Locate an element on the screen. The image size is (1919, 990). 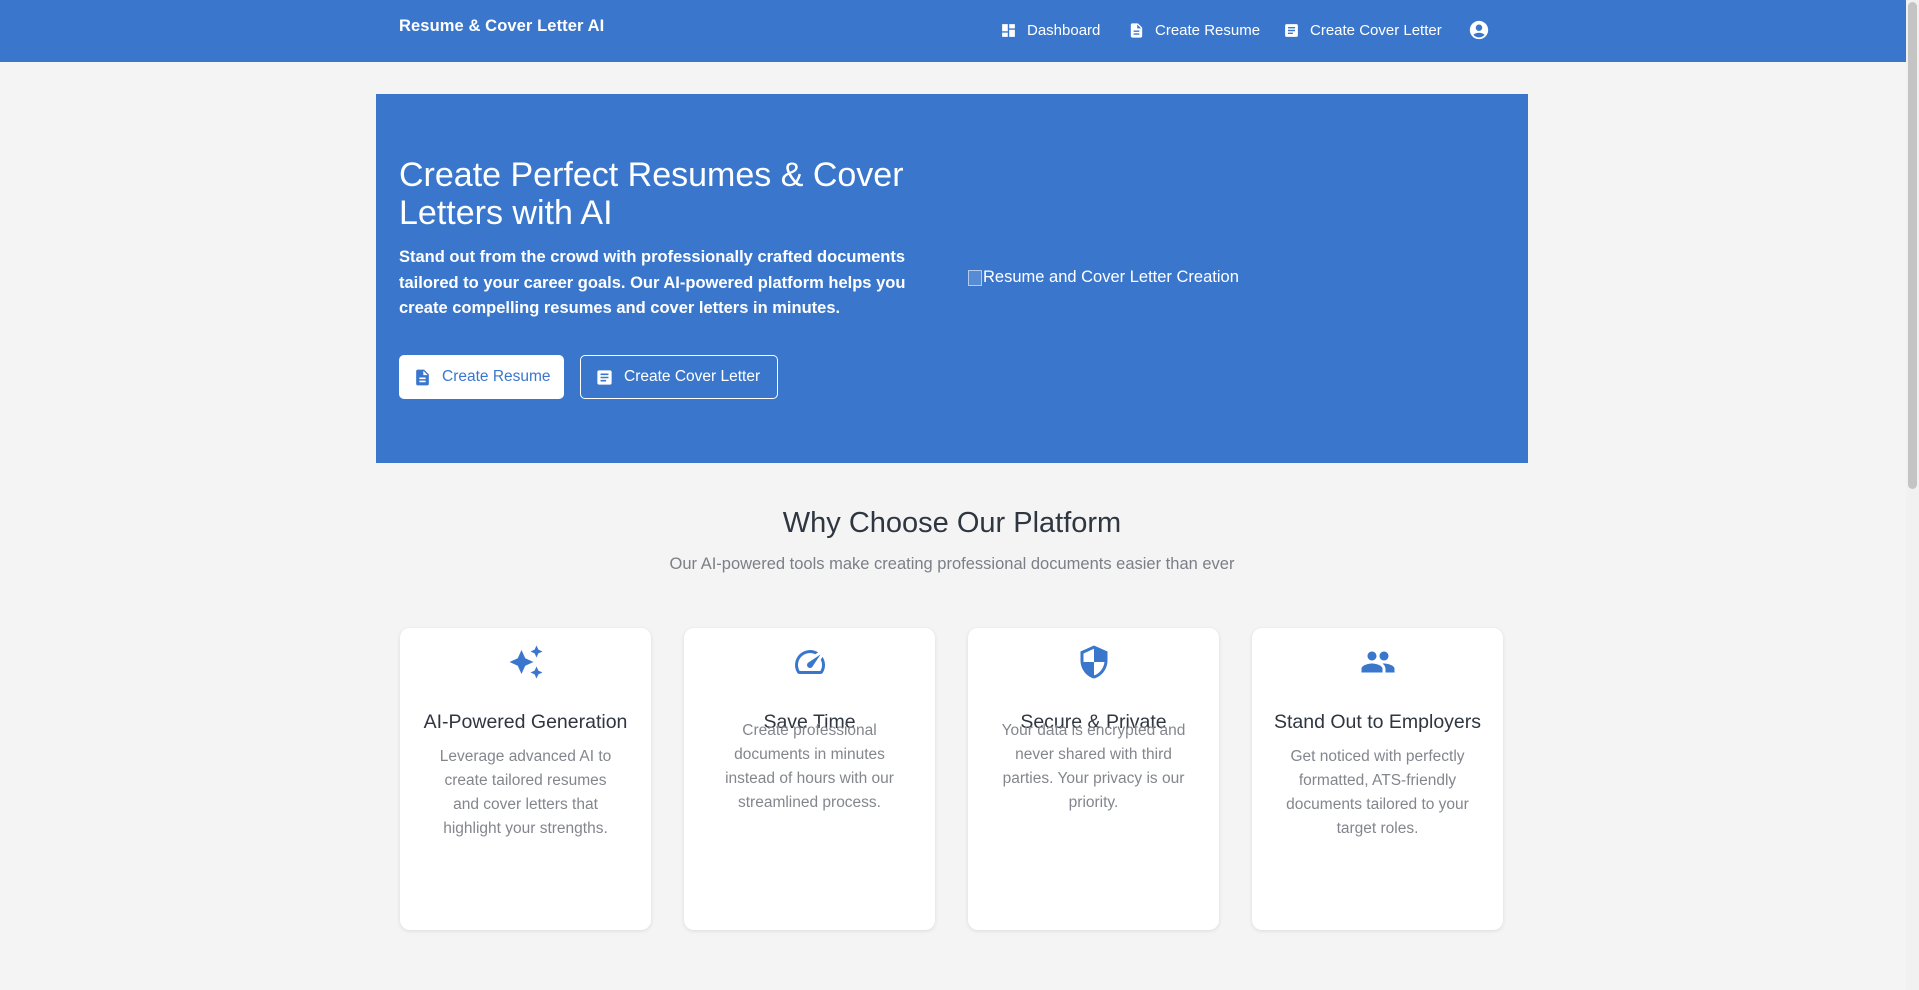
account-button is located at coordinates (1479, 30).